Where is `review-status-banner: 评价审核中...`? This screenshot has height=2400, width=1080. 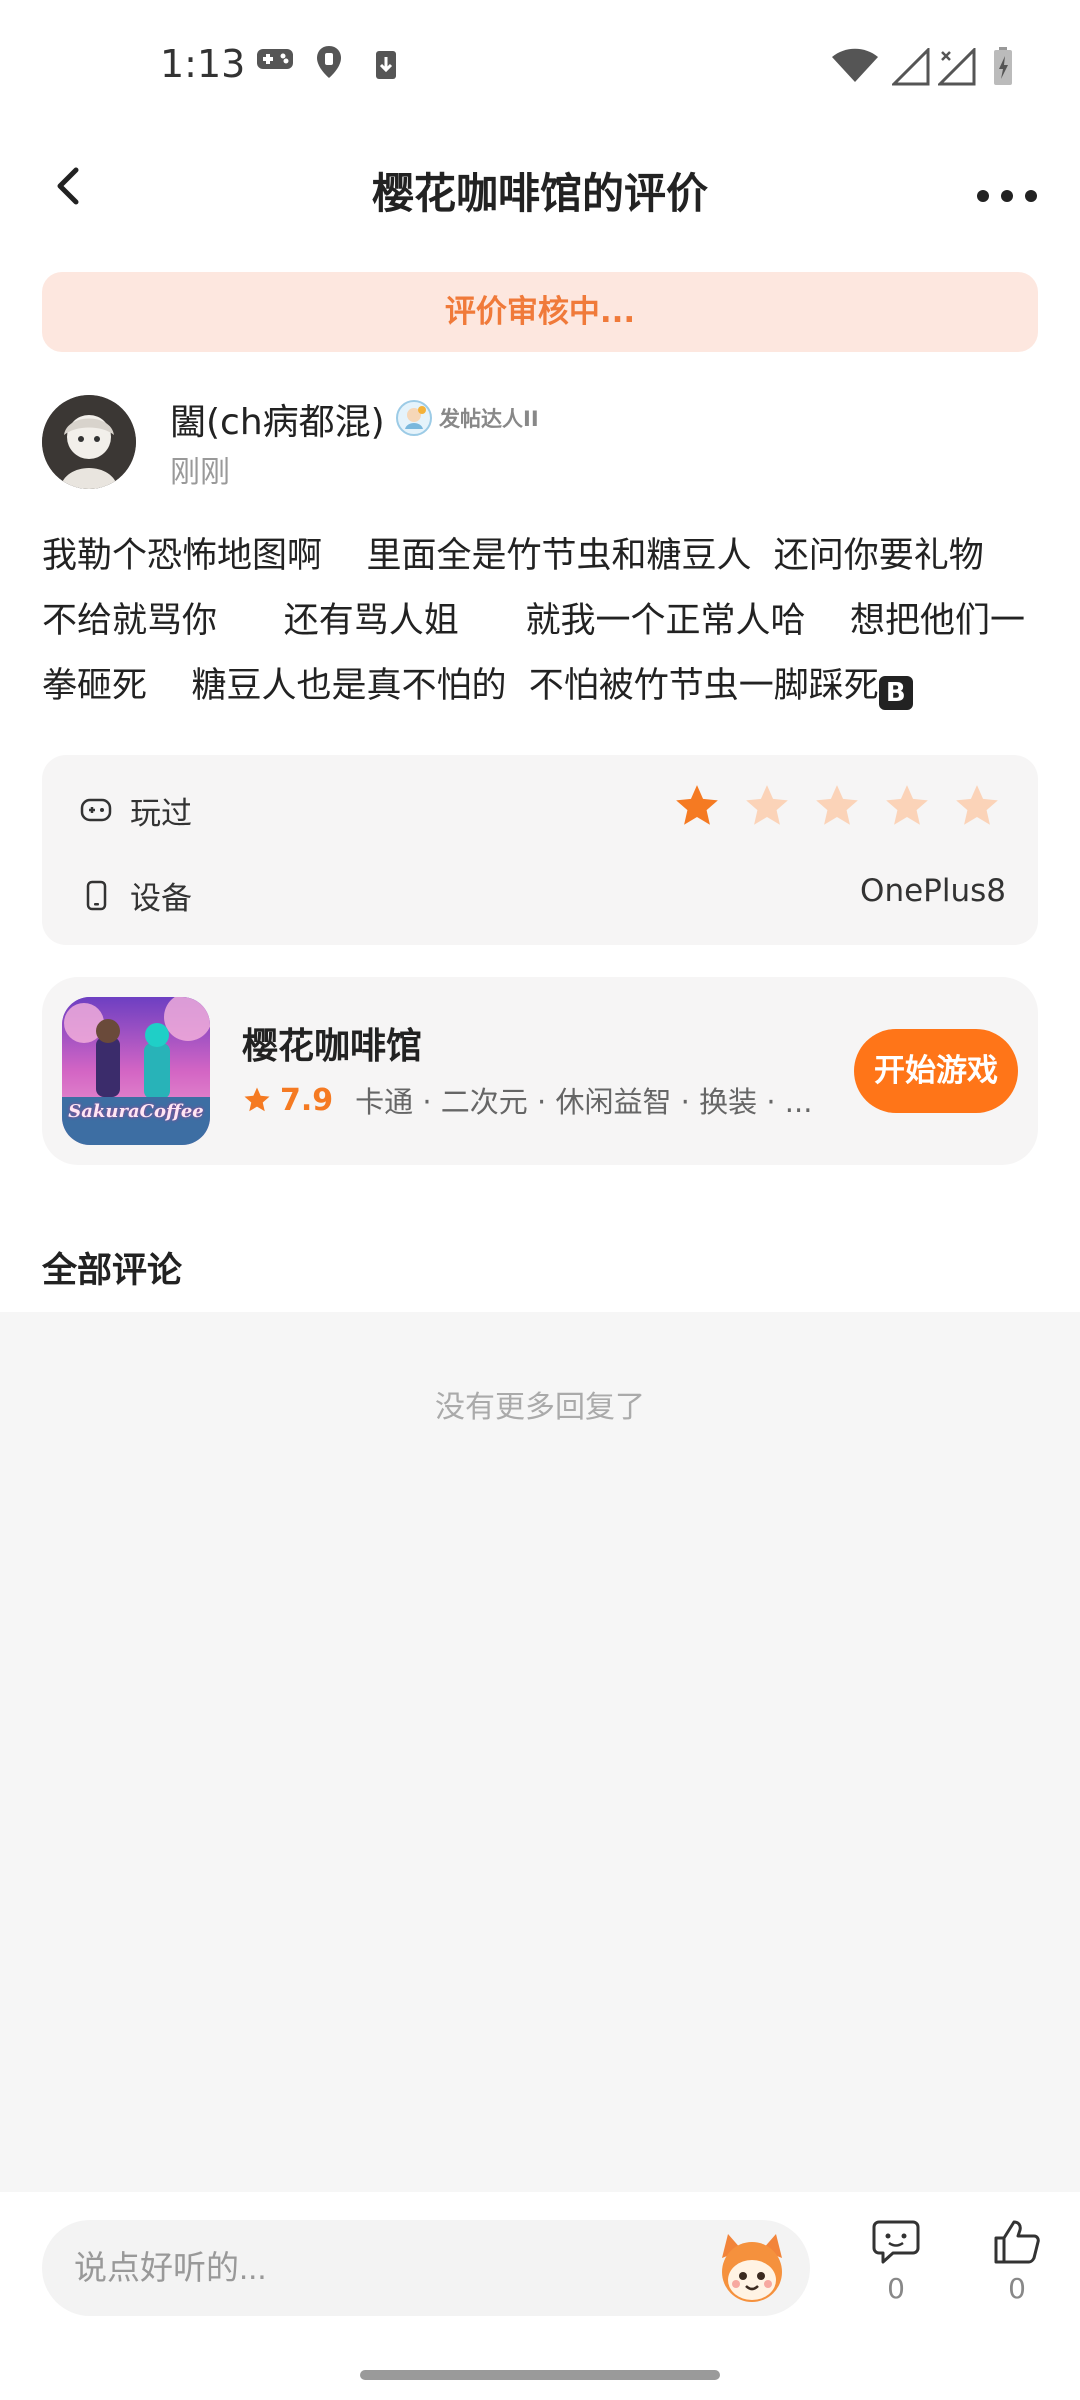 review-status-banner: 评价审核中... is located at coordinates (540, 312).